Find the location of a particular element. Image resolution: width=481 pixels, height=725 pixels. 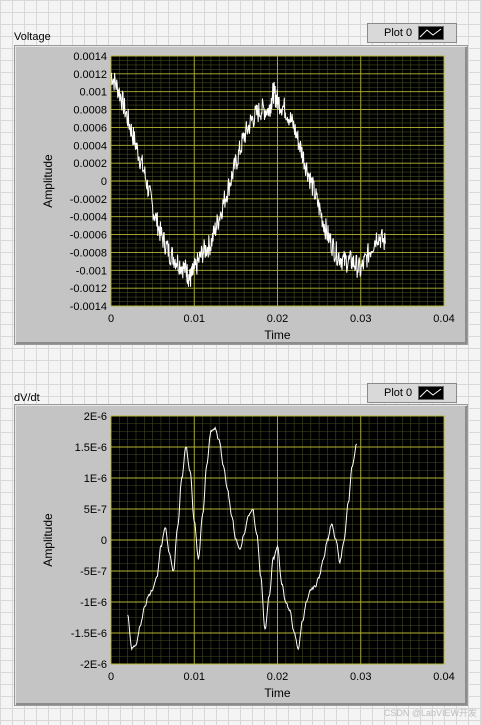

x-tick-label: 0.03 is located at coordinates (360, 677).